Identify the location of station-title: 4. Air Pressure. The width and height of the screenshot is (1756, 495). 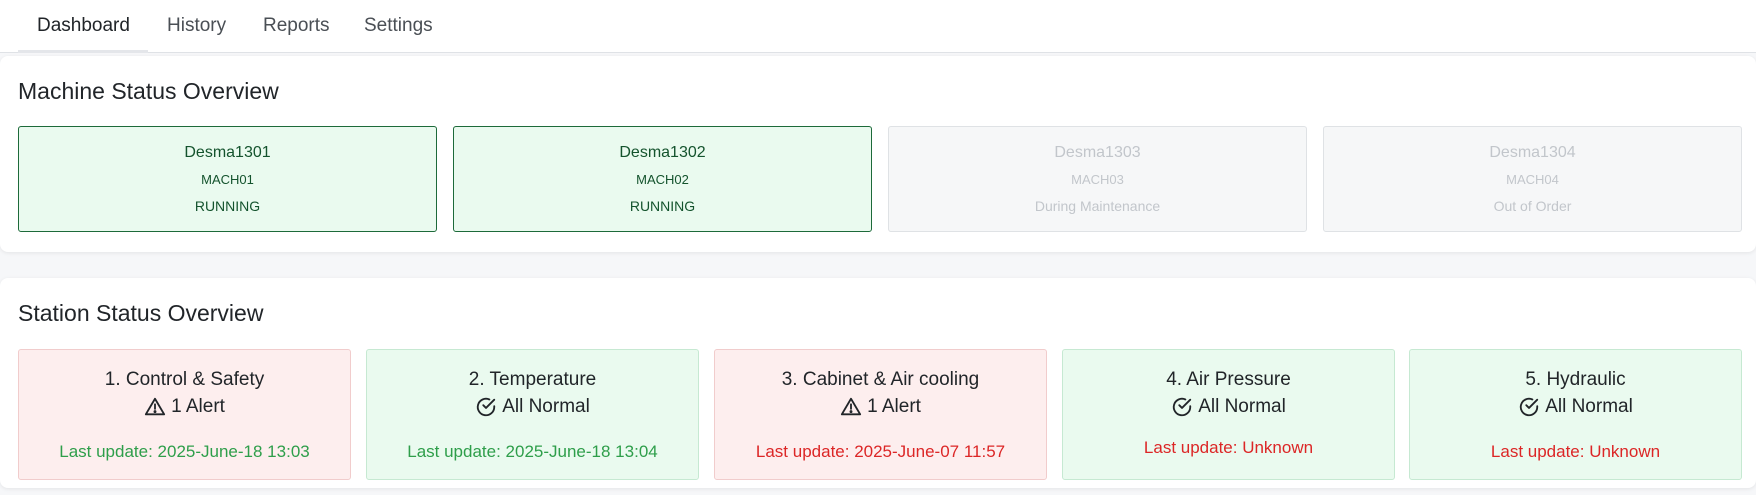
(1228, 379).